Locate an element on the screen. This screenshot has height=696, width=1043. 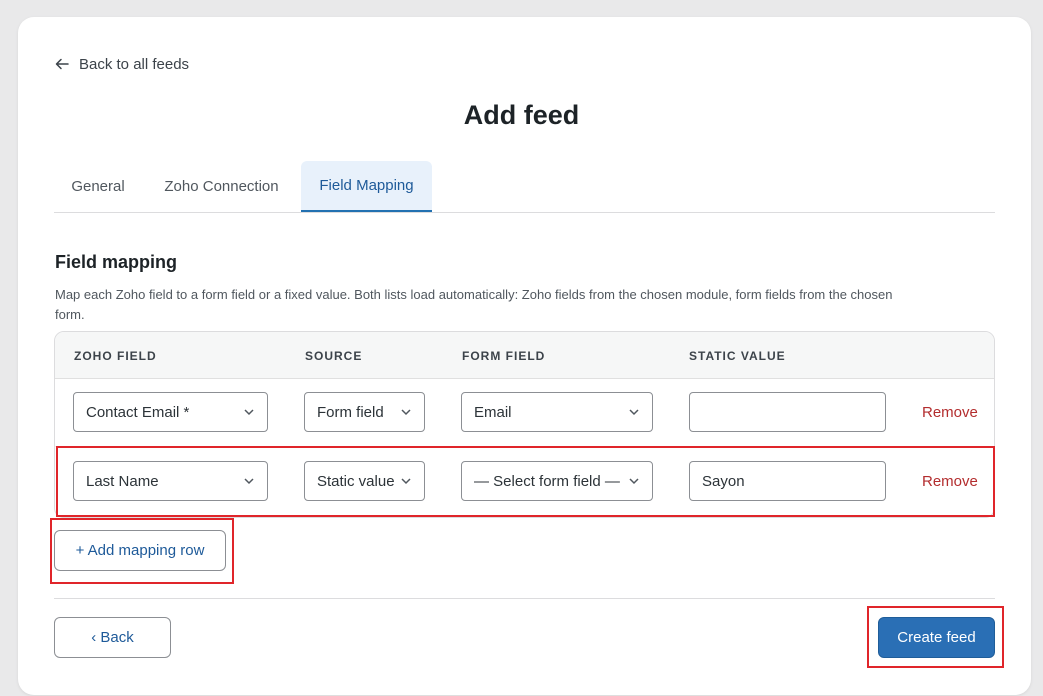
form-field-select: Email is located at coordinates (557, 412).